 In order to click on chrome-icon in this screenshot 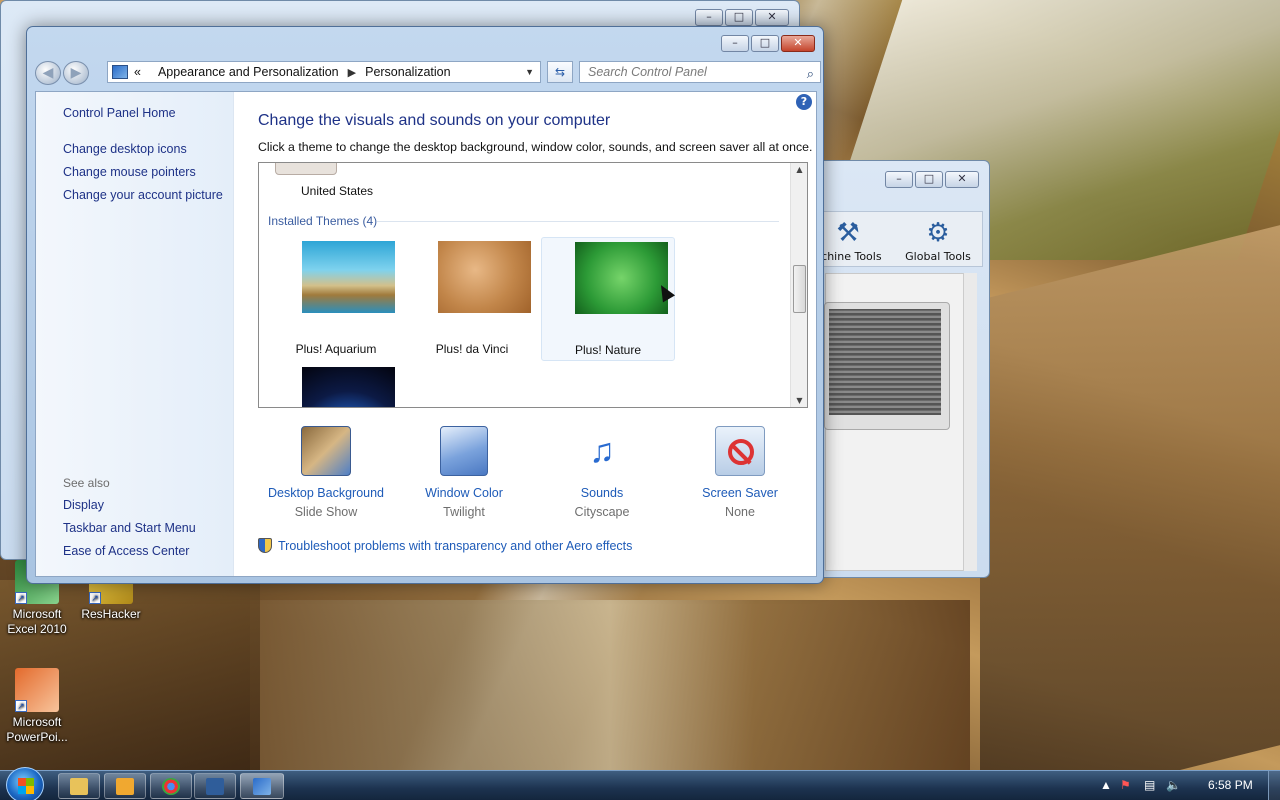, I will do `click(171, 786)`.